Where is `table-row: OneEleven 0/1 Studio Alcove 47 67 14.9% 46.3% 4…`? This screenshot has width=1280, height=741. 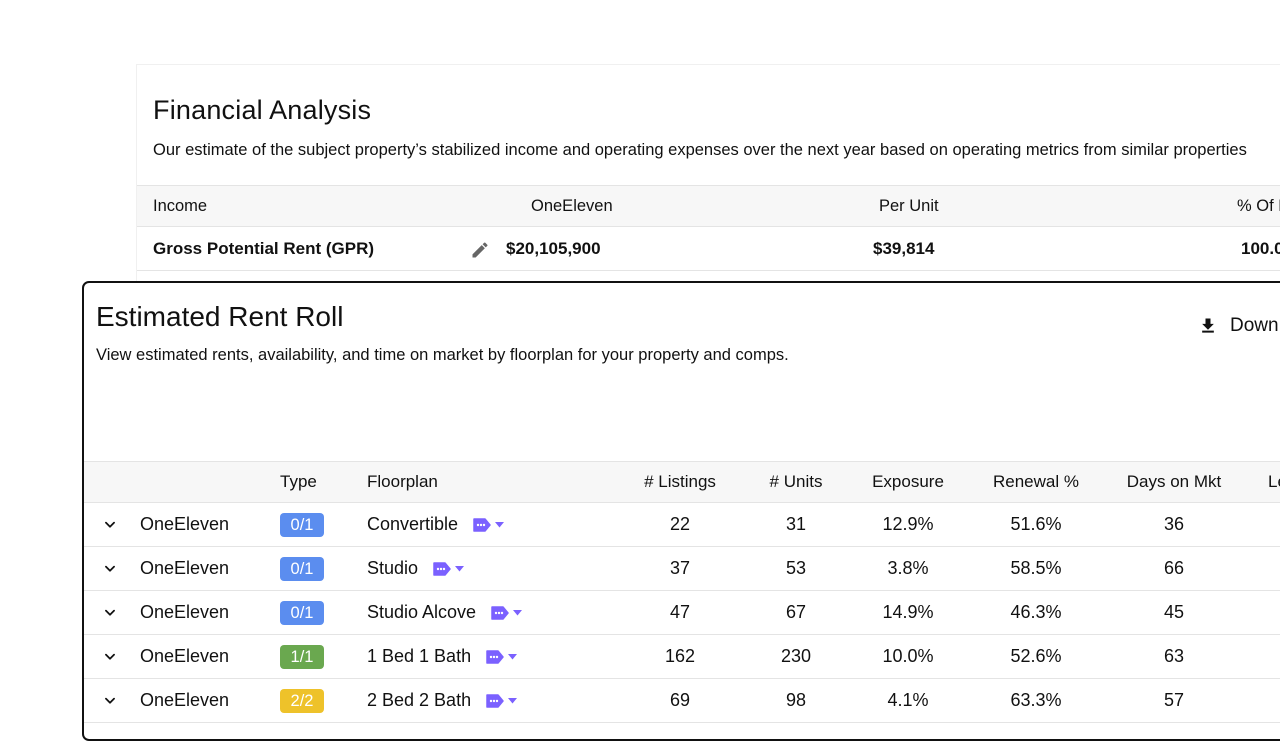
table-row: OneEleven 0/1 Studio Alcove 47 67 14.9% 46.3% 4… is located at coordinates (682, 613).